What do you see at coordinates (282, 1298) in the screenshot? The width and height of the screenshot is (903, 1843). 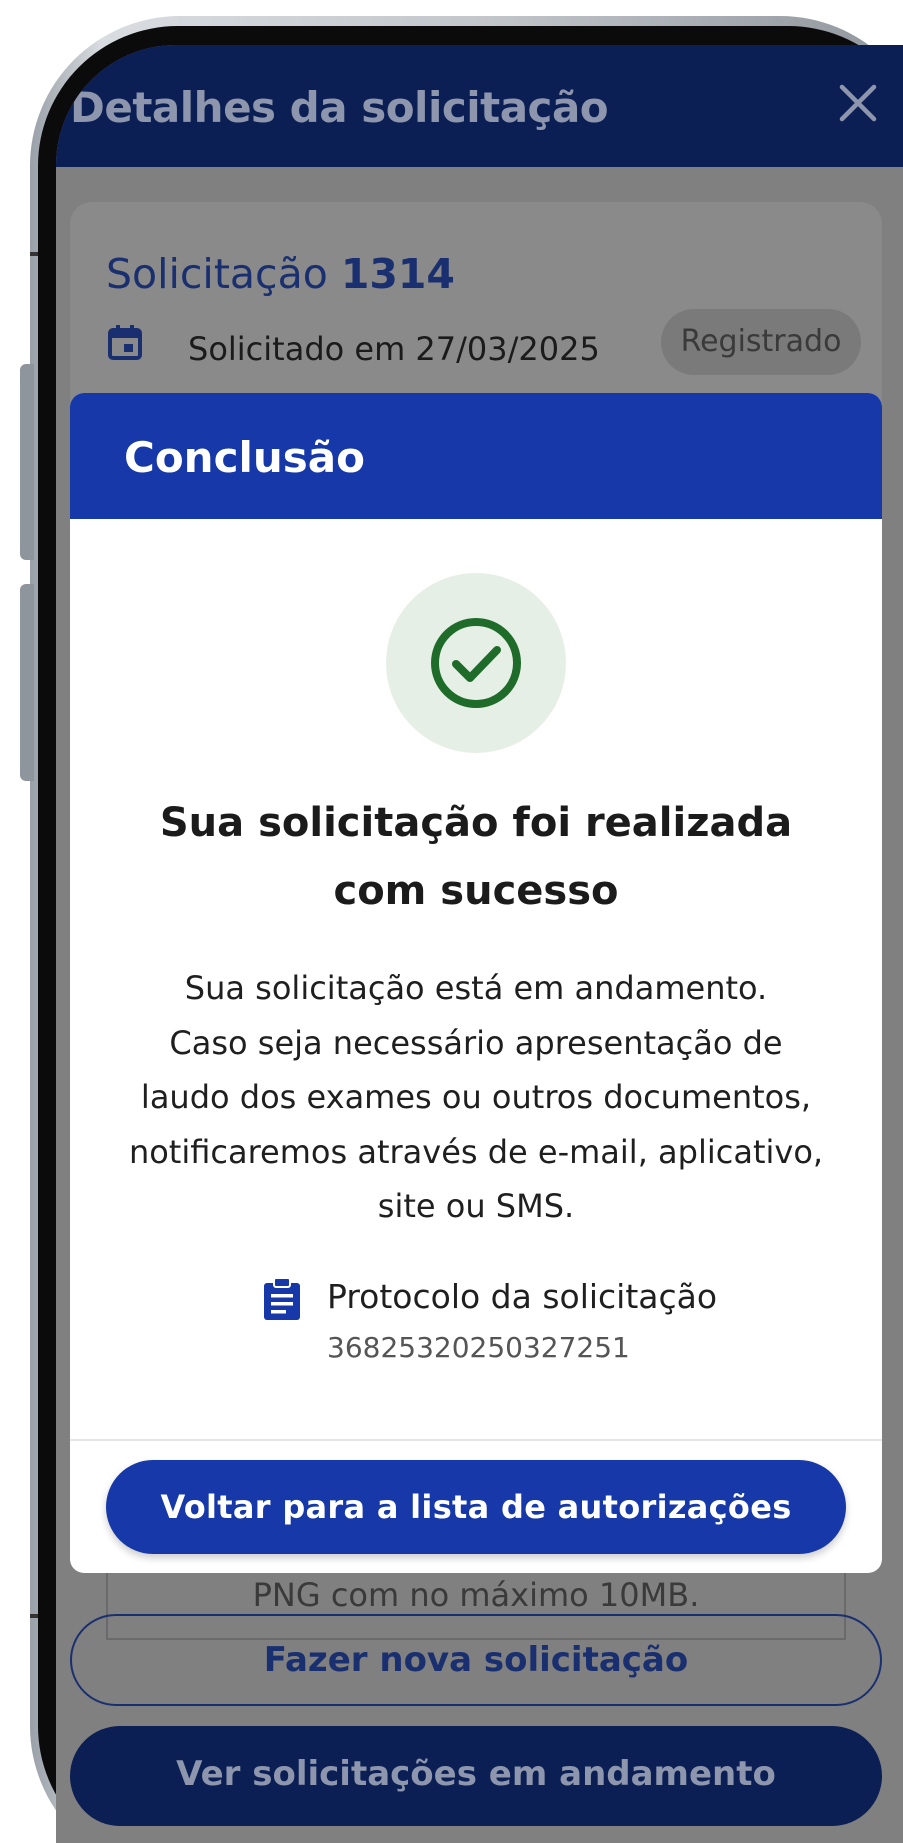 I see `clipboard-icon` at bounding box center [282, 1298].